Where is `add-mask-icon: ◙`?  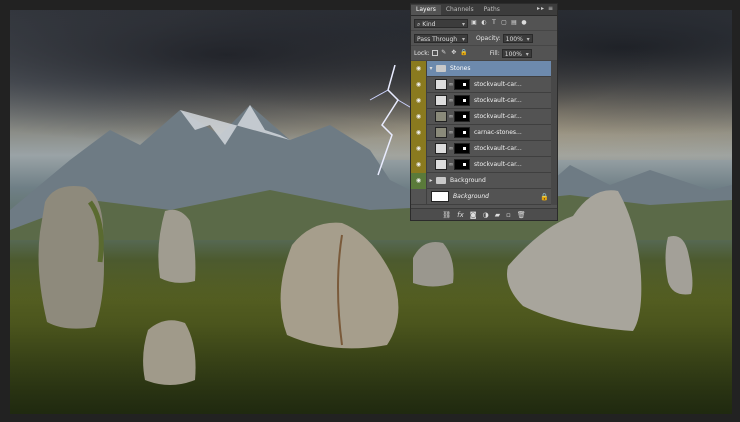 add-mask-icon: ◙ is located at coordinates (473, 215).